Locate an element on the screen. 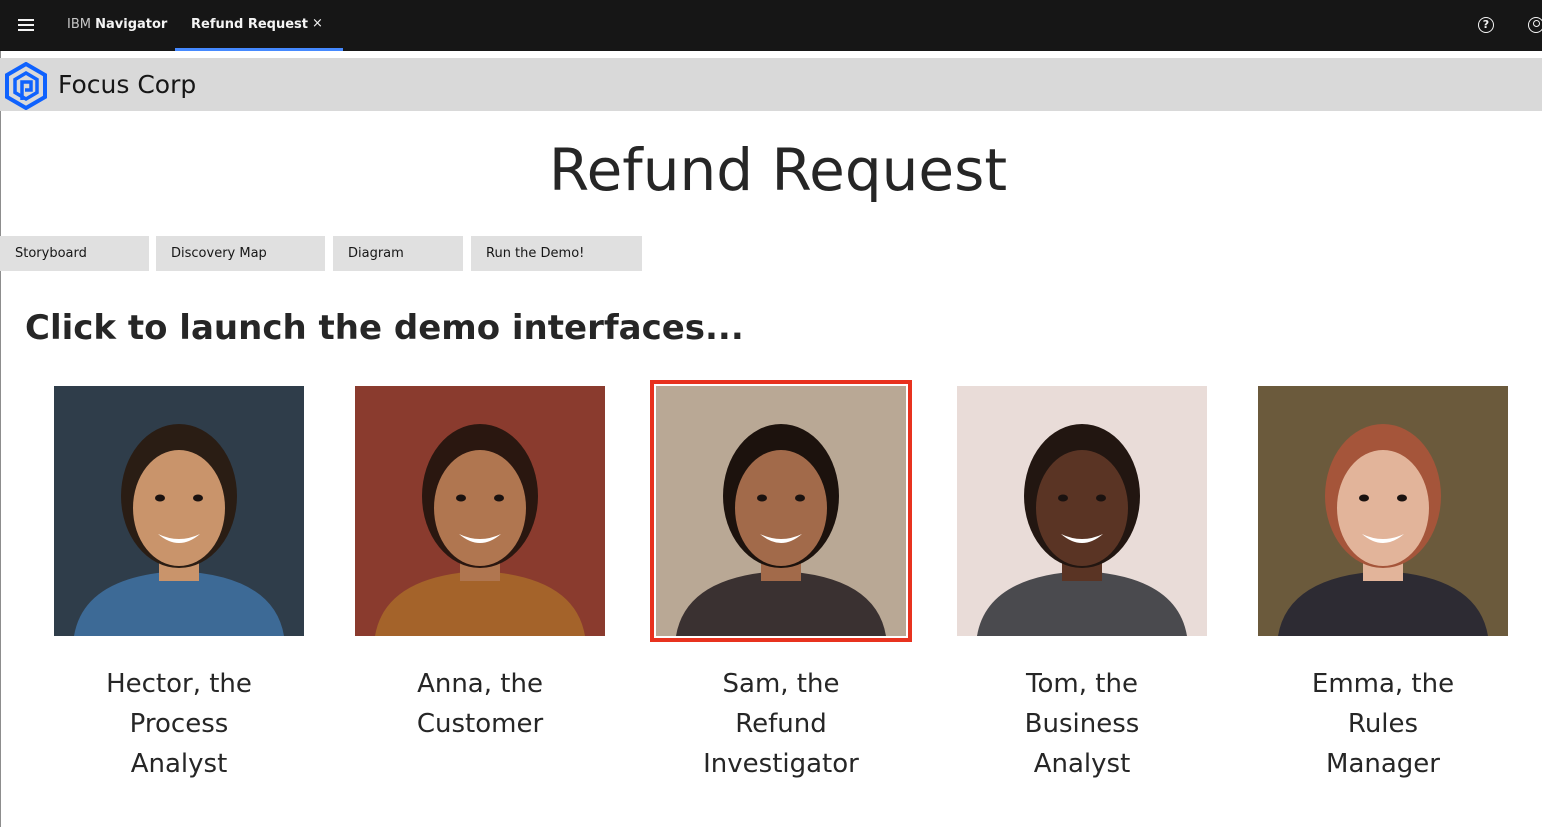 This screenshot has width=1542, height=827. persona-card-sam: Sam, the Refund Investigator is located at coordinates (781, 582).